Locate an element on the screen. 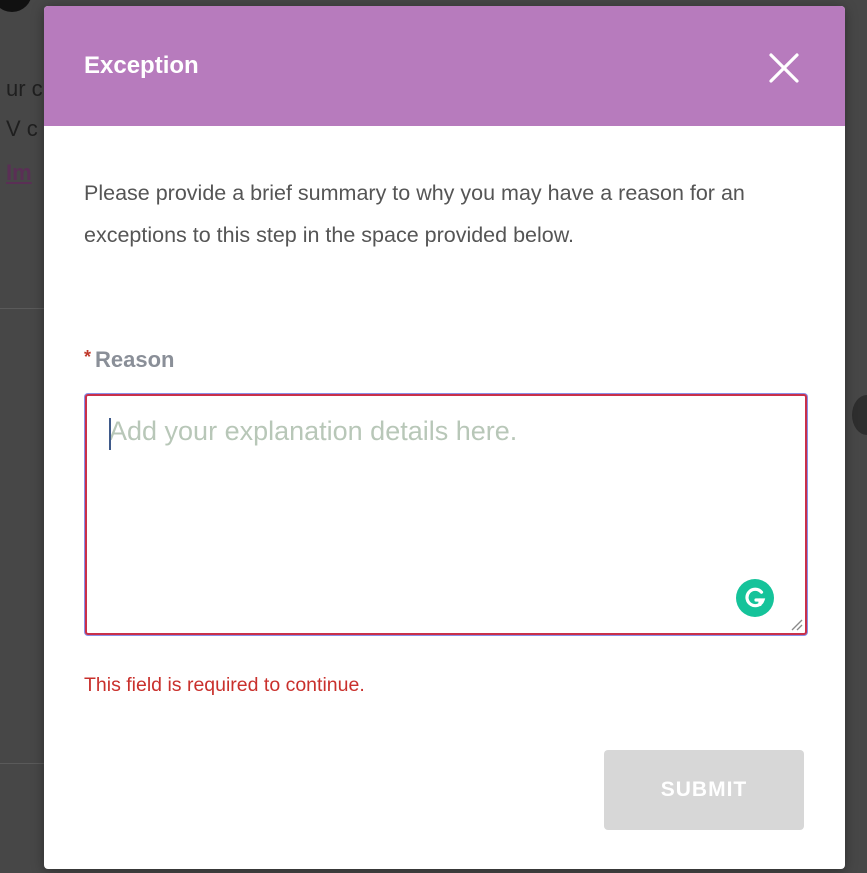 The height and width of the screenshot is (873, 867). required-marker: * is located at coordinates (88, 357).